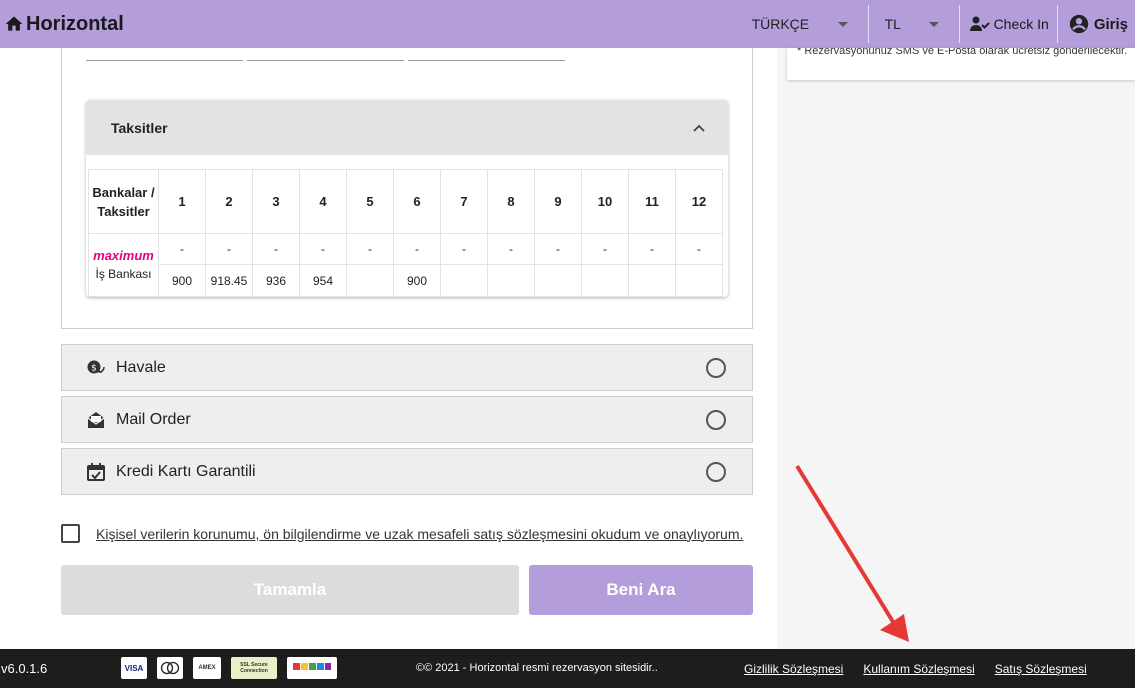  I want to click on payment-logos: VISA AMEX SSL Secure Connection, so click(234, 668).